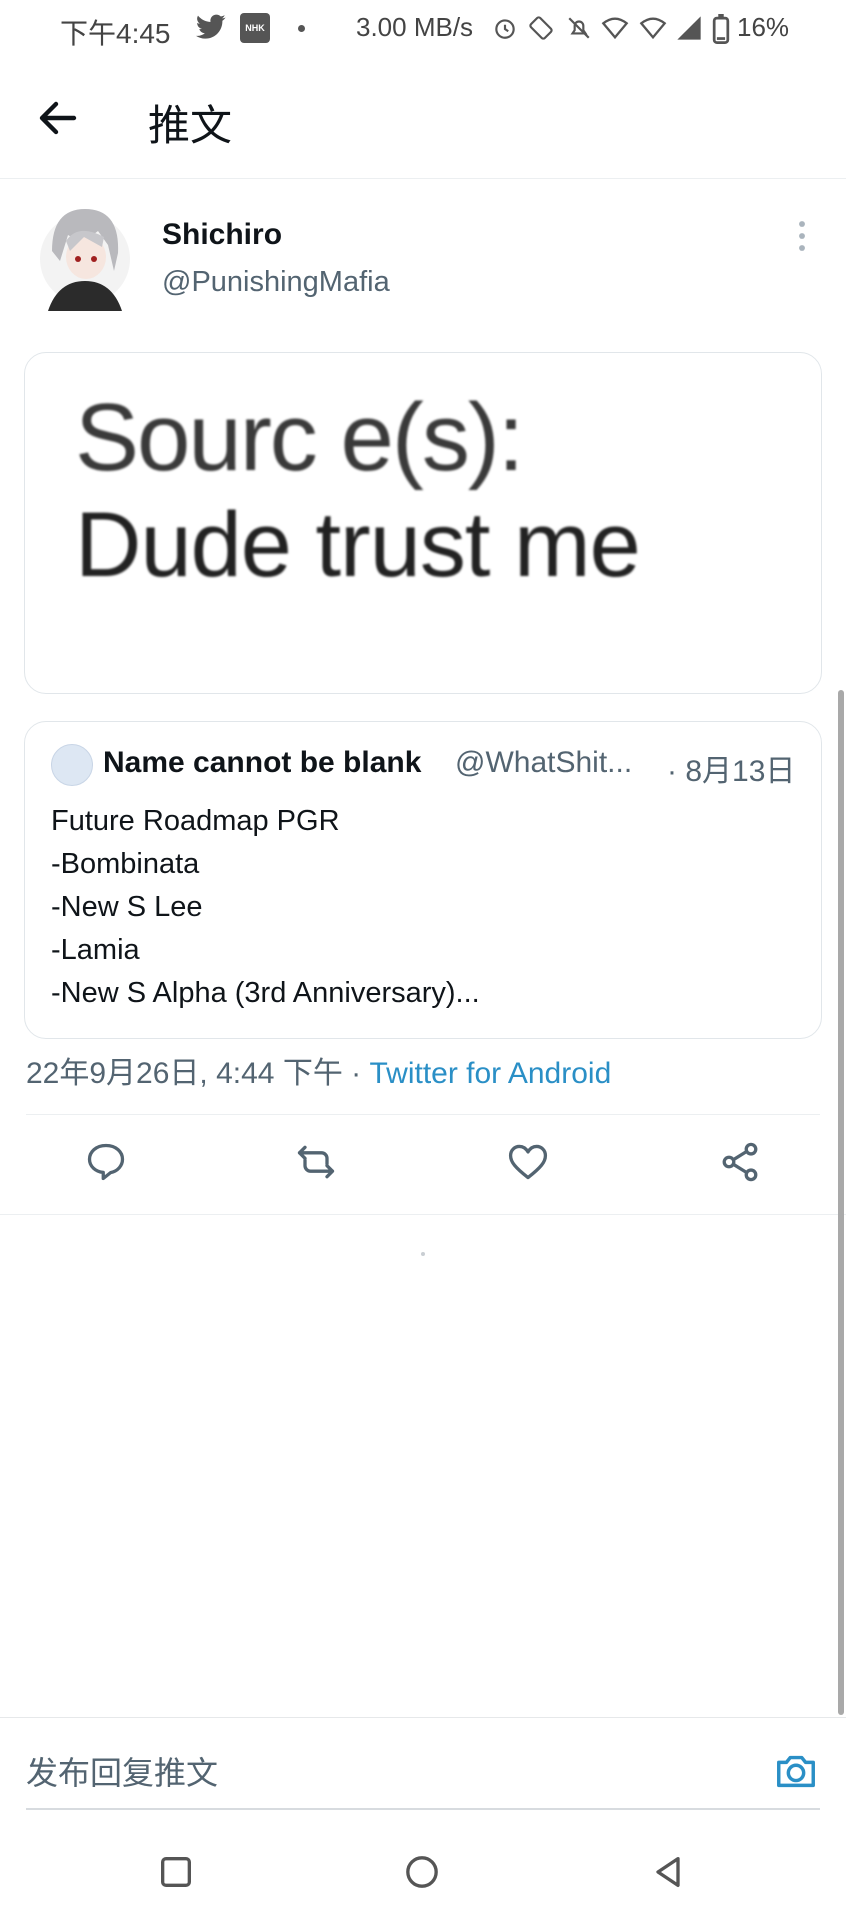 This screenshot has width=846, height=1920. What do you see at coordinates (211, 26) in the screenshot?
I see `twitter-notification-icon` at bounding box center [211, 26].